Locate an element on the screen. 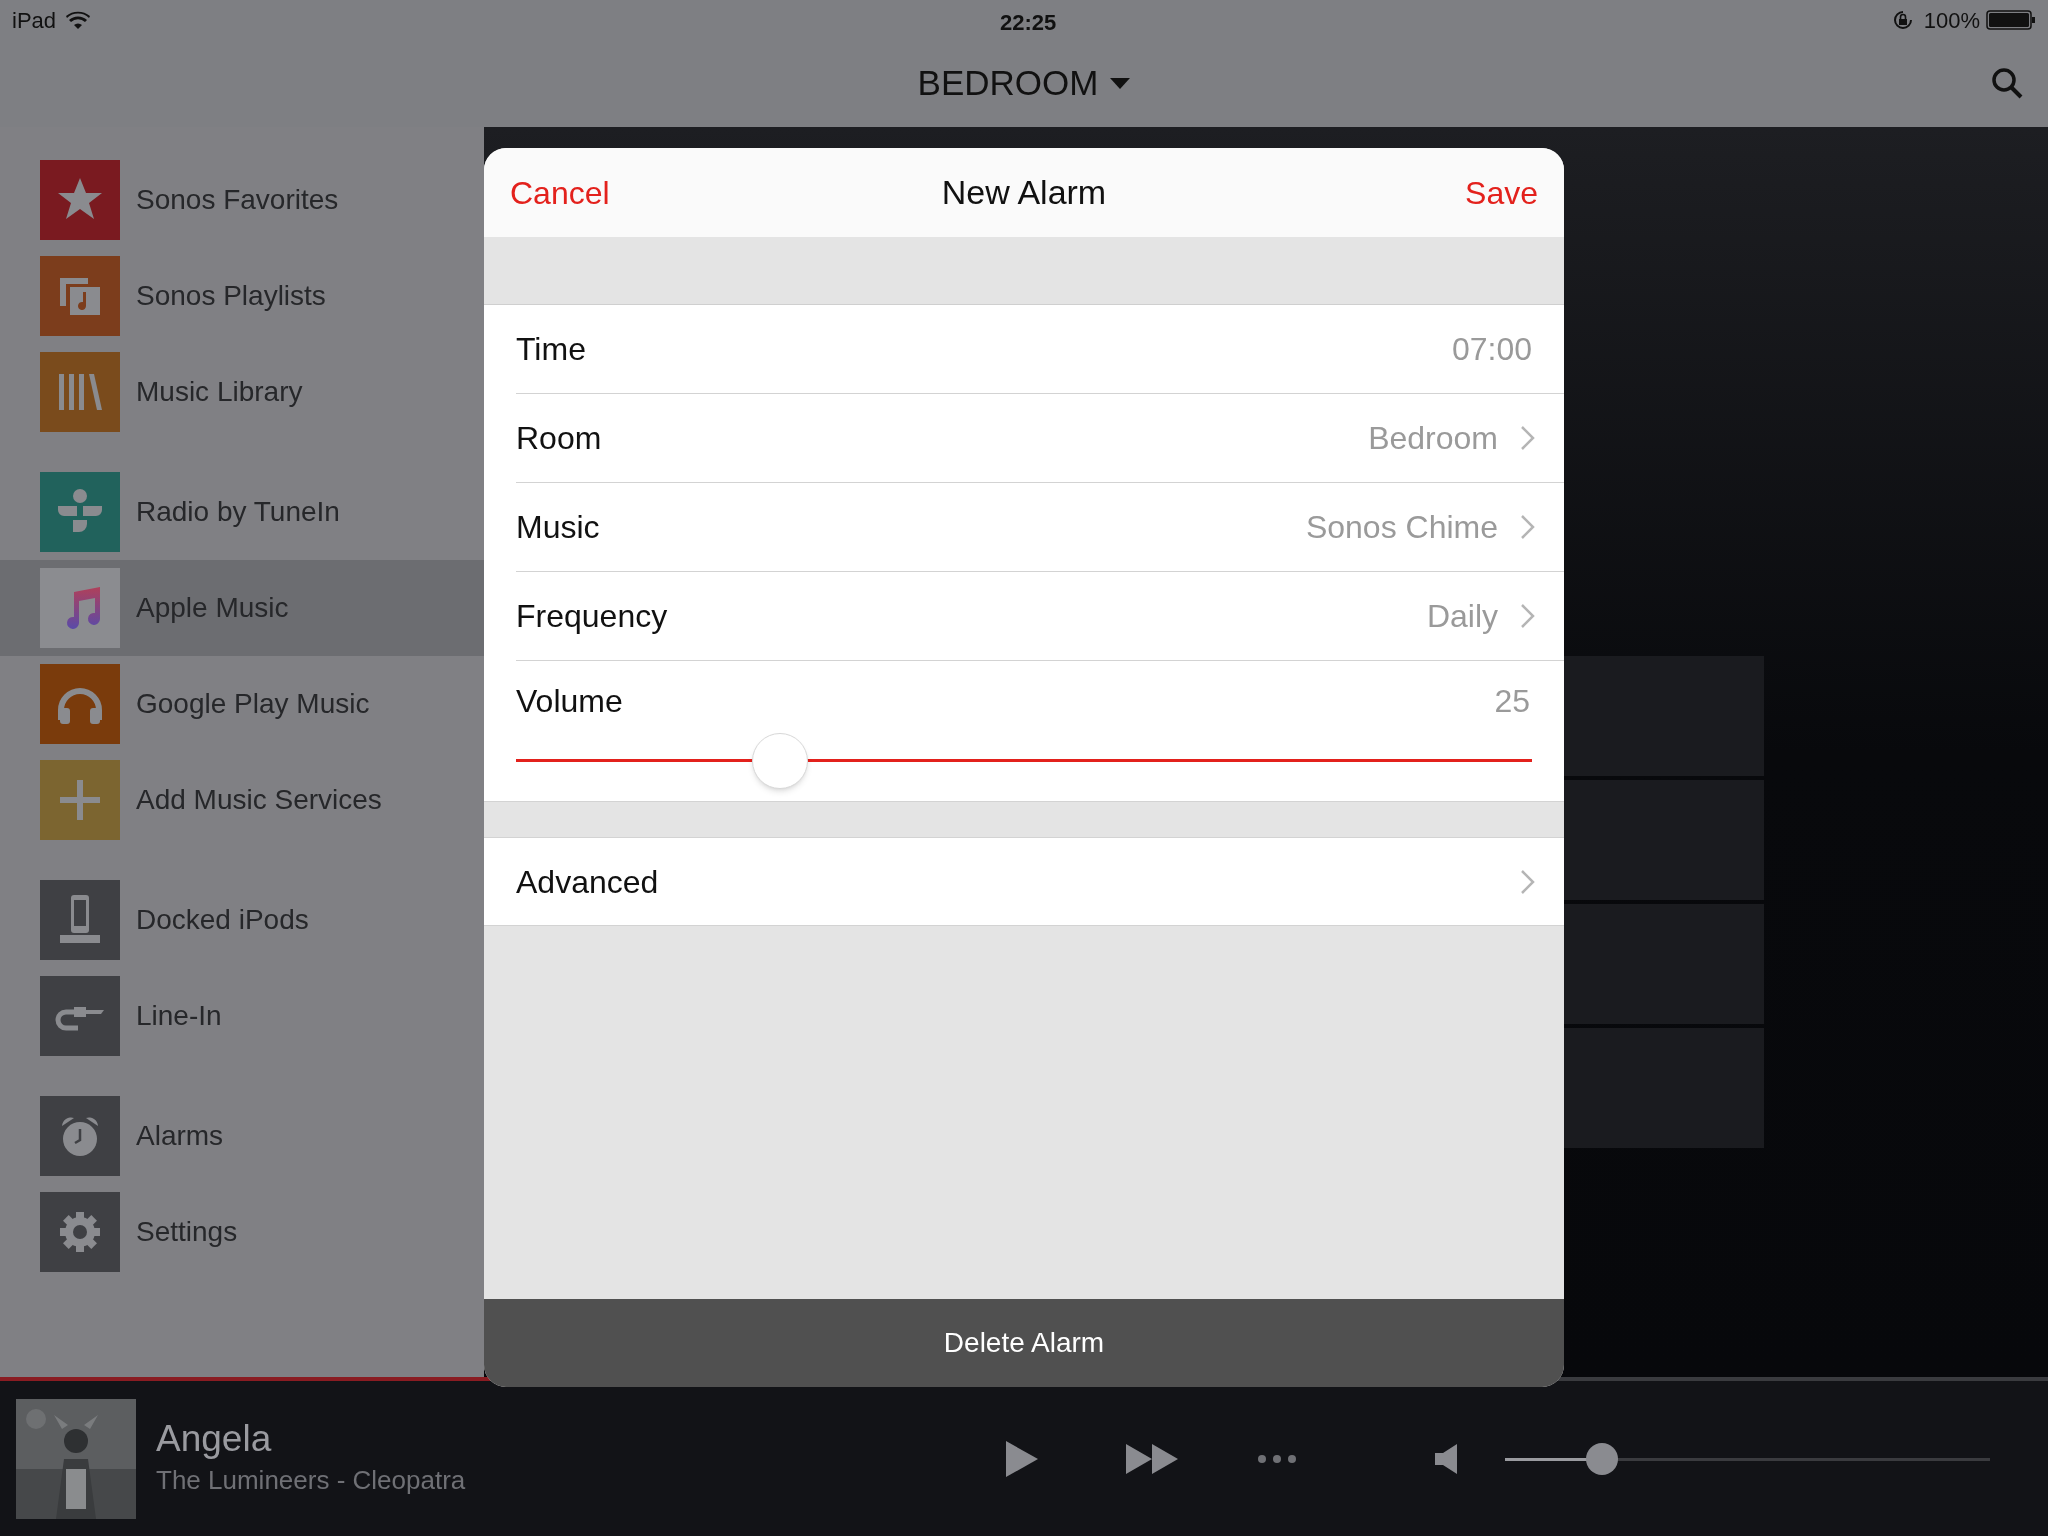 This screenshot has width=2048, height=1536. wifi-icon is located at coordinates (78, 20).